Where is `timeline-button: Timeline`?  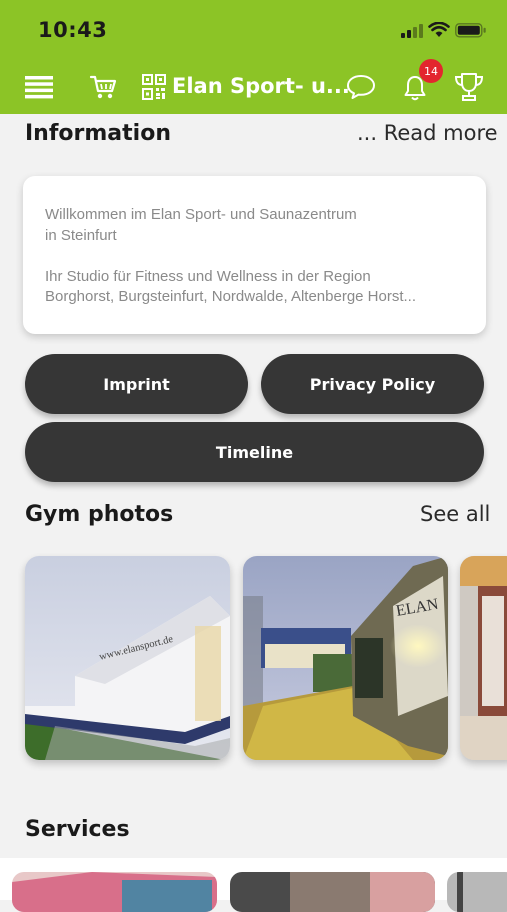 timeline-button: Timeline is located at coordinates (254, 452).